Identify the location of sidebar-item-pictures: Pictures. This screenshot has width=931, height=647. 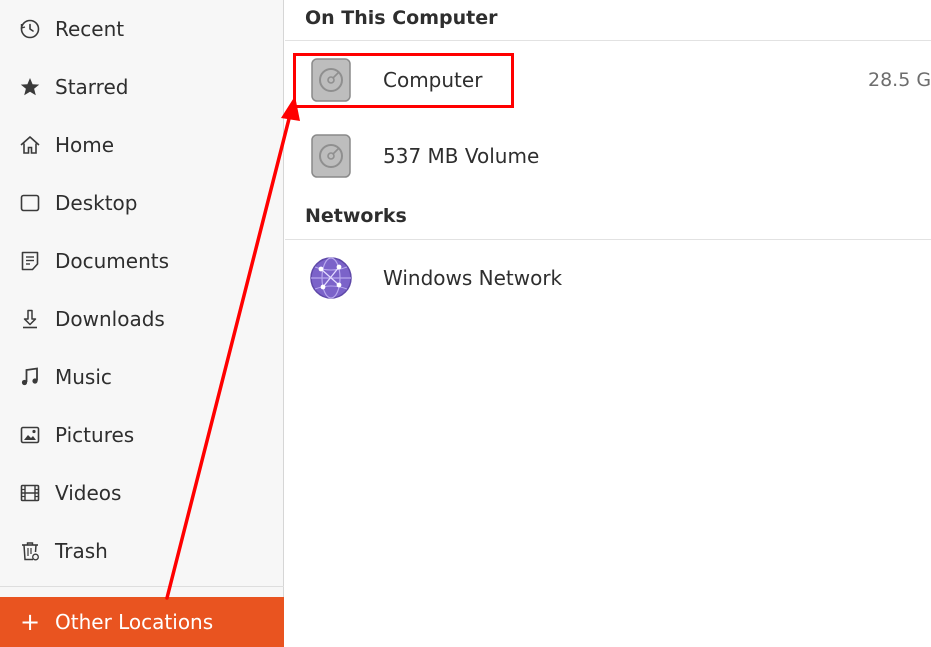
(142, 435).